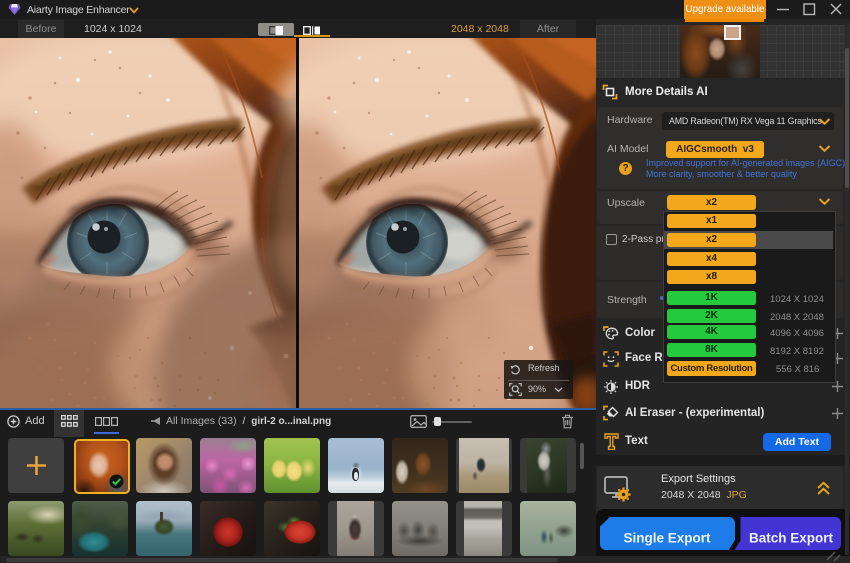  Describe the element at coordinates (791, 538) in the screenshot. I see `svg-text: Batch Export` at that location.